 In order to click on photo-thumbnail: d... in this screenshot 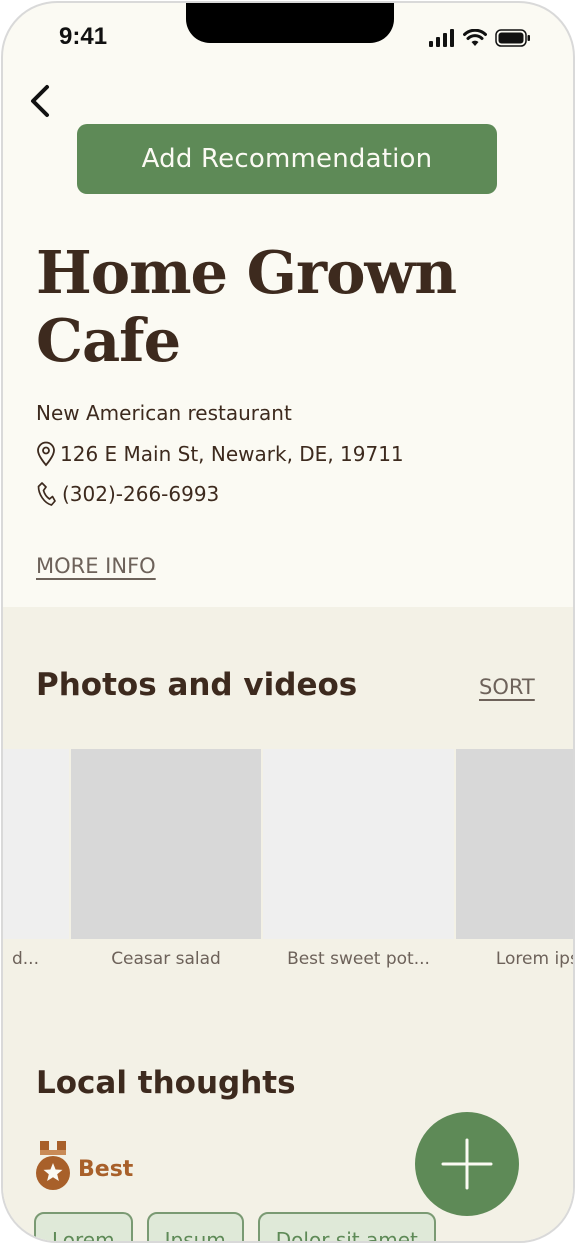, I will do `click(36, 859)`.